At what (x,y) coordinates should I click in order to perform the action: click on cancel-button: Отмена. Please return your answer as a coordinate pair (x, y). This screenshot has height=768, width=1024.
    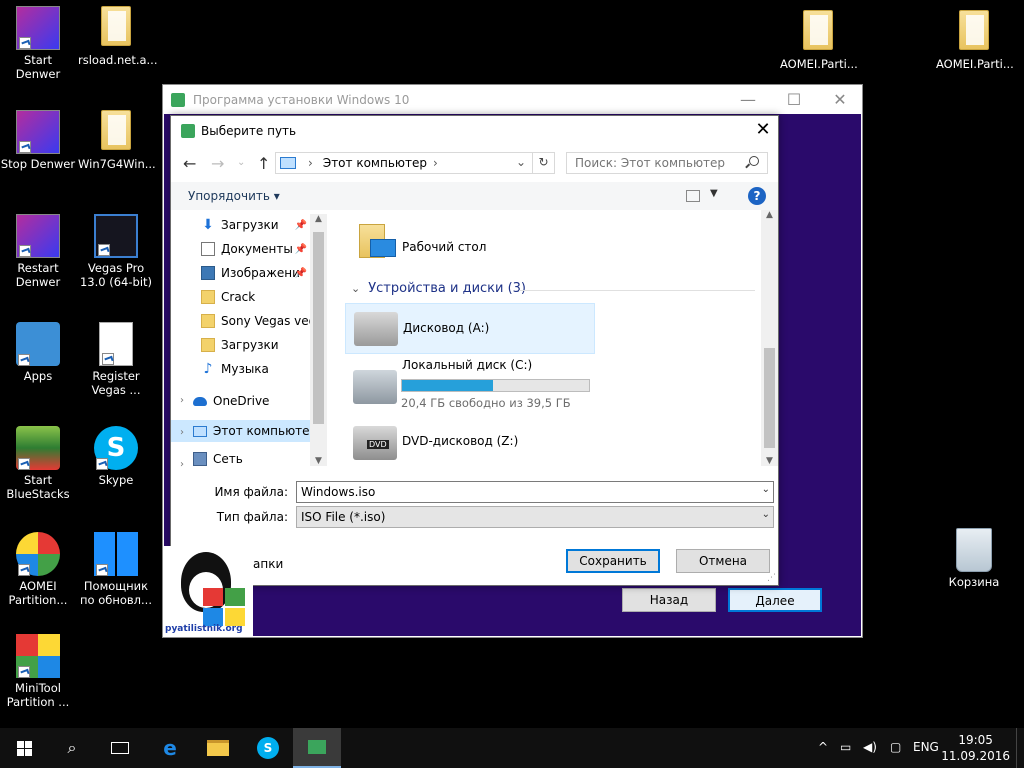
    Looking at the image, I should click on (723, 561).